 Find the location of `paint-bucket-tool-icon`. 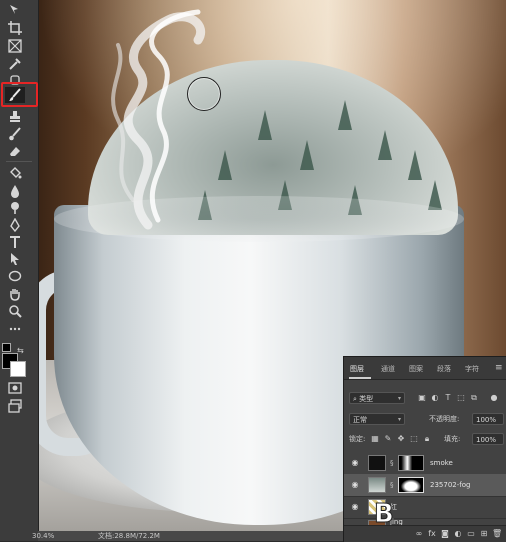

paint-bucket-tool-icon is located at coordinates (15, 173).